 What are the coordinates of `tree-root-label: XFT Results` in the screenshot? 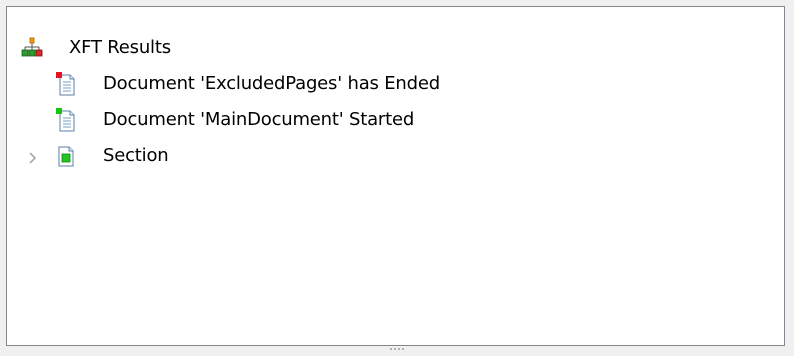 It's located at (120, 47).